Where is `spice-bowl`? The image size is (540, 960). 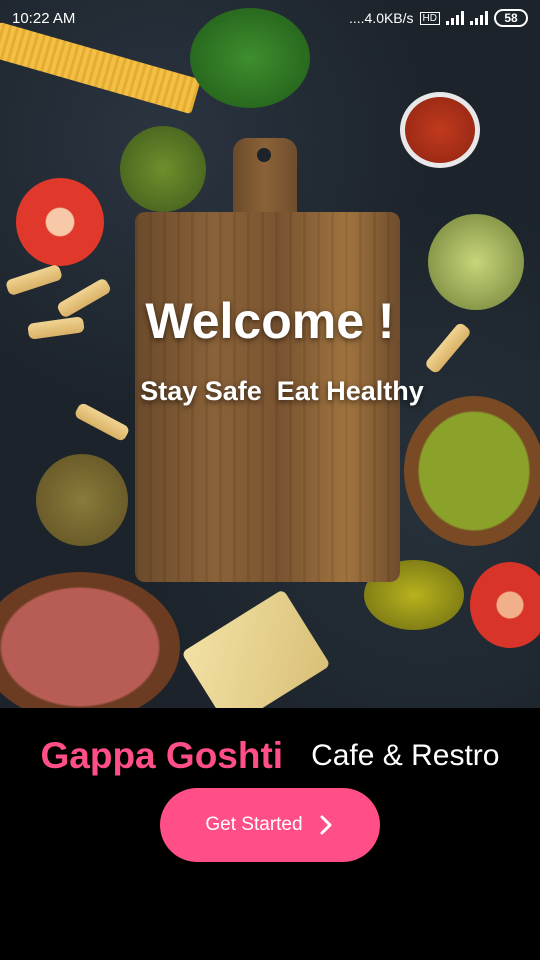 spice-bowl is located at coordinates (440, 130).